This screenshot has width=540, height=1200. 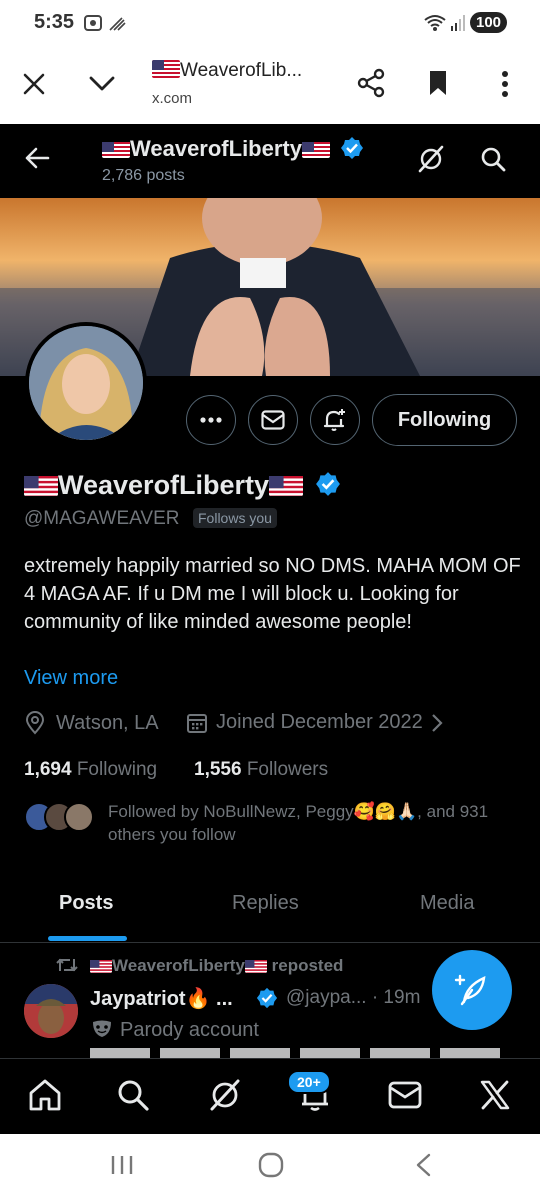 What do you see at coordinates (35, 723) in the screenshot?
I see `location-pin-icon` at bounding box center [35, 723].